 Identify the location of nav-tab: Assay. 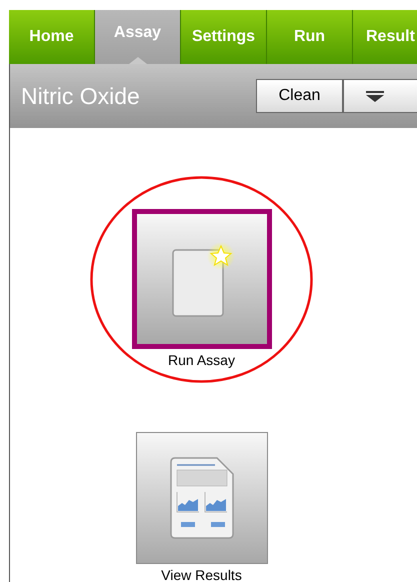
(138, 37).